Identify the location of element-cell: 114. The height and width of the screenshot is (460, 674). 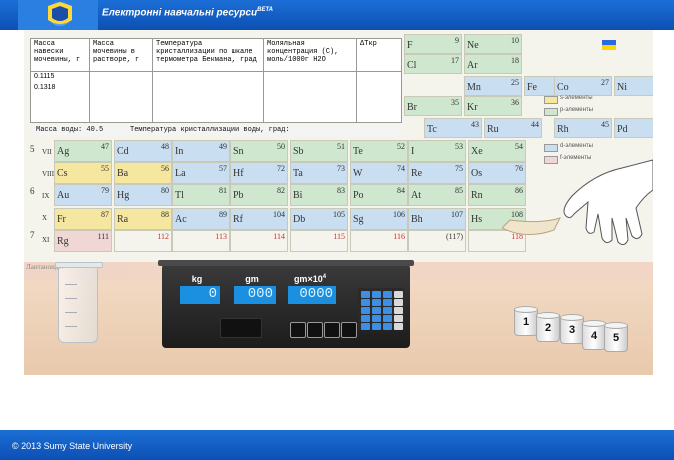
(259, 241).